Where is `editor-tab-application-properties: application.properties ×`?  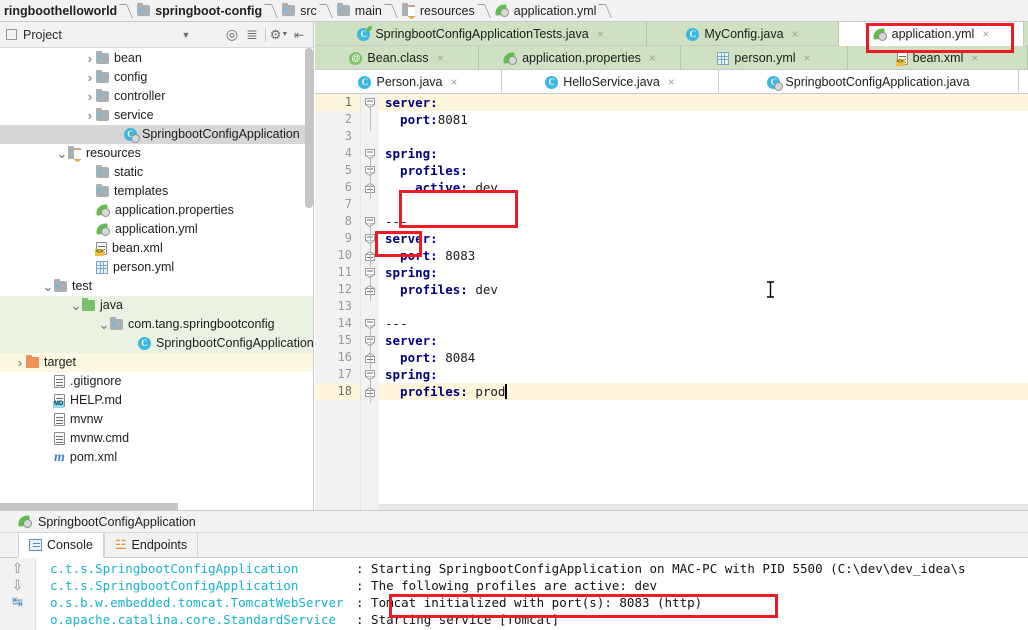
editor-tab-application-properties: application.properties × is located at coordinates (580, 58).